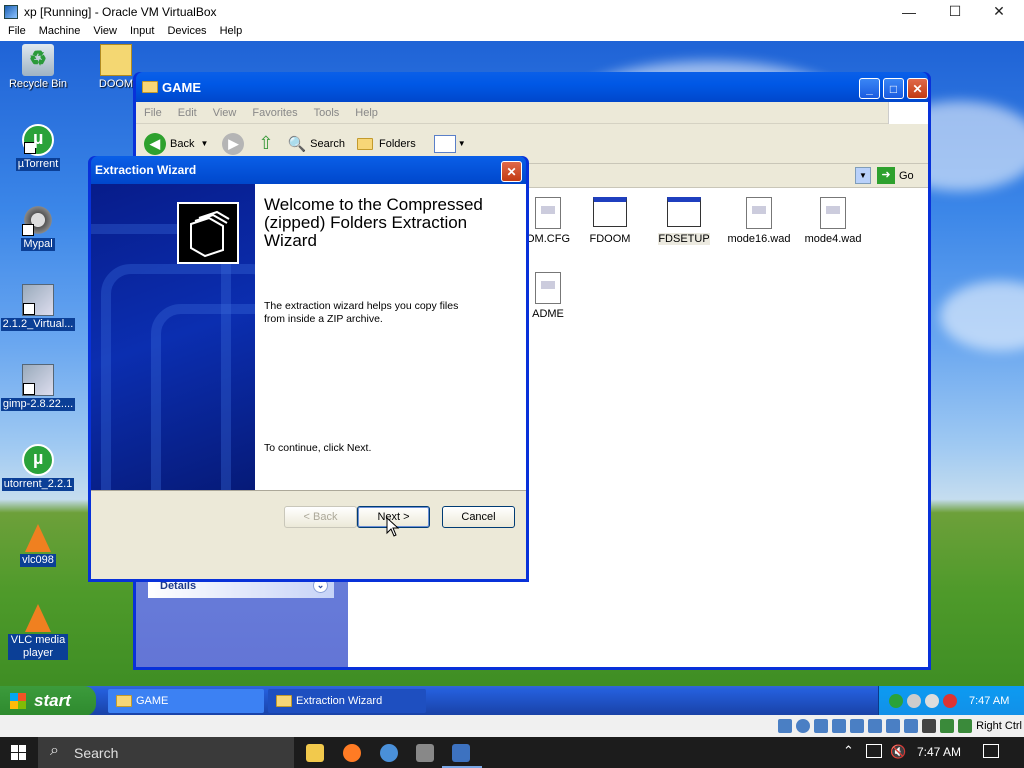  I want to click on audio-icon, so click(821, 726).